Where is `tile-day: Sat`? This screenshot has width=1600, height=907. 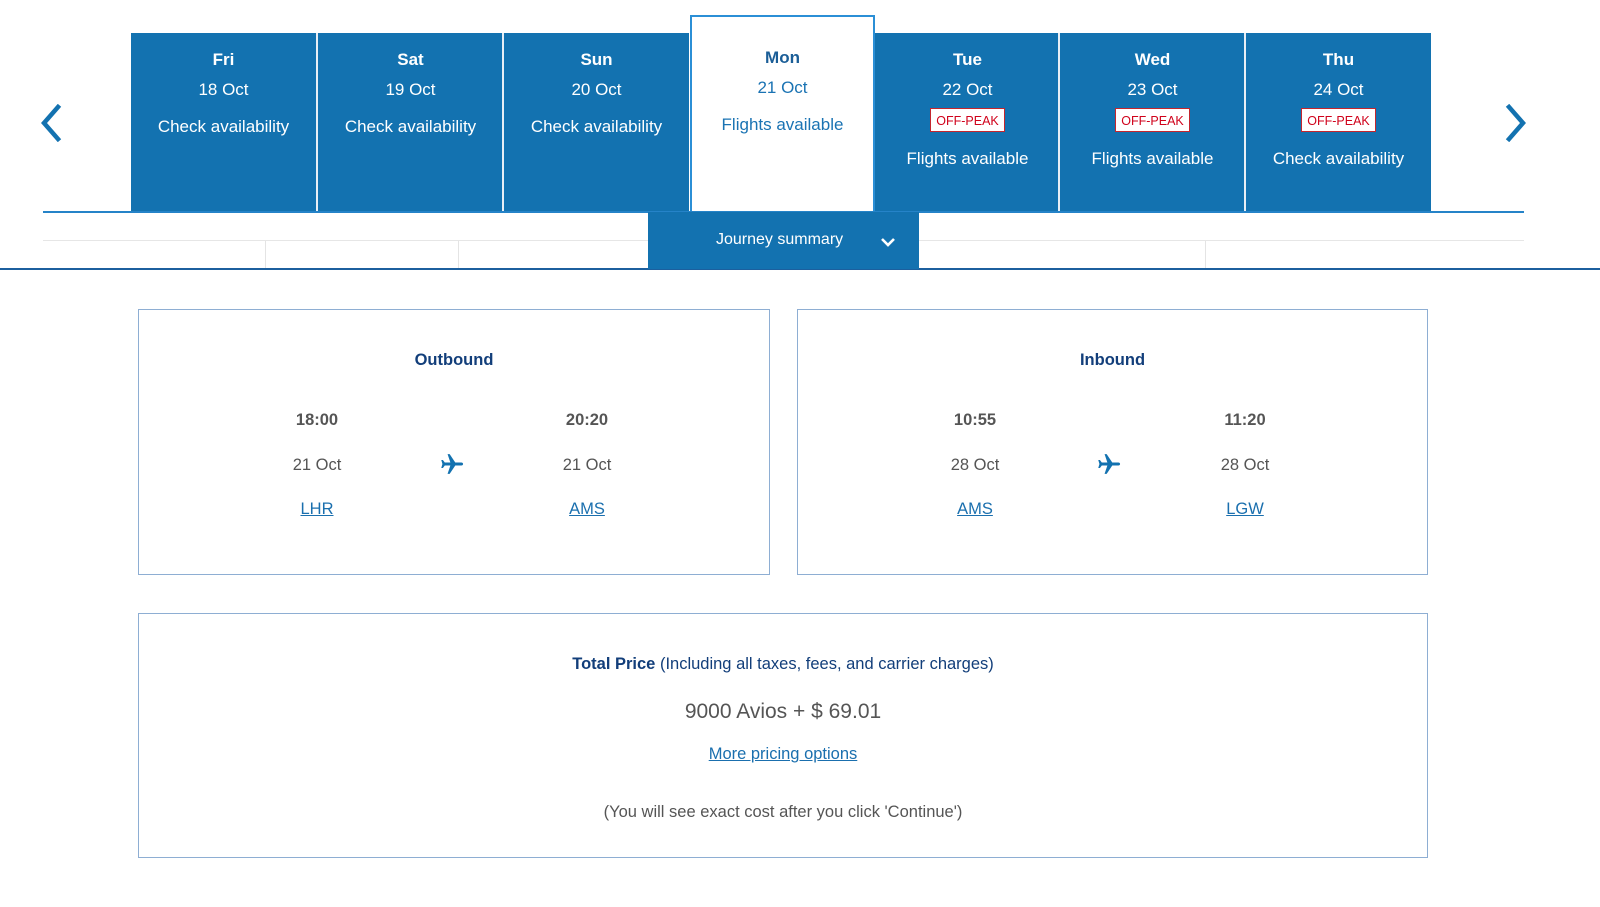 tile-day: Sat is located at coordinates (410, 59).